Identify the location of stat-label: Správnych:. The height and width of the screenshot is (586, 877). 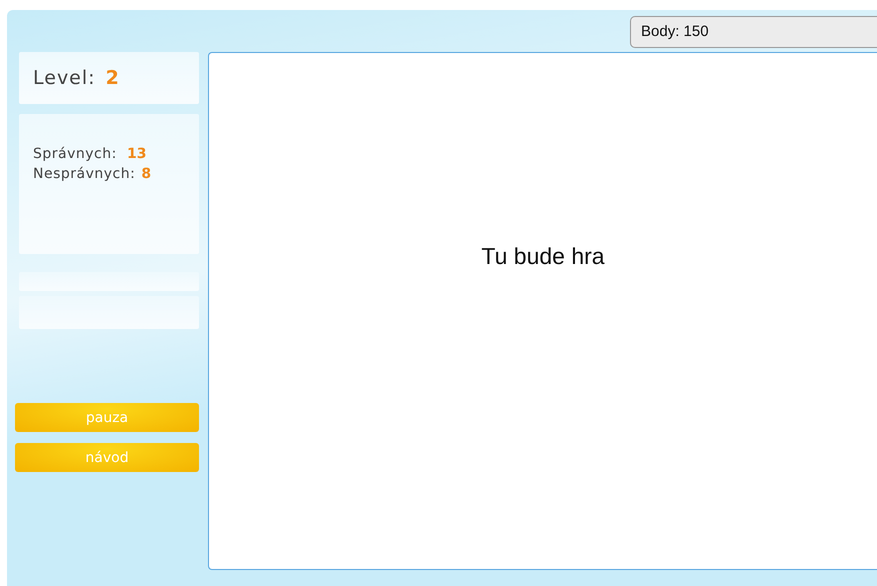
(75, 154).